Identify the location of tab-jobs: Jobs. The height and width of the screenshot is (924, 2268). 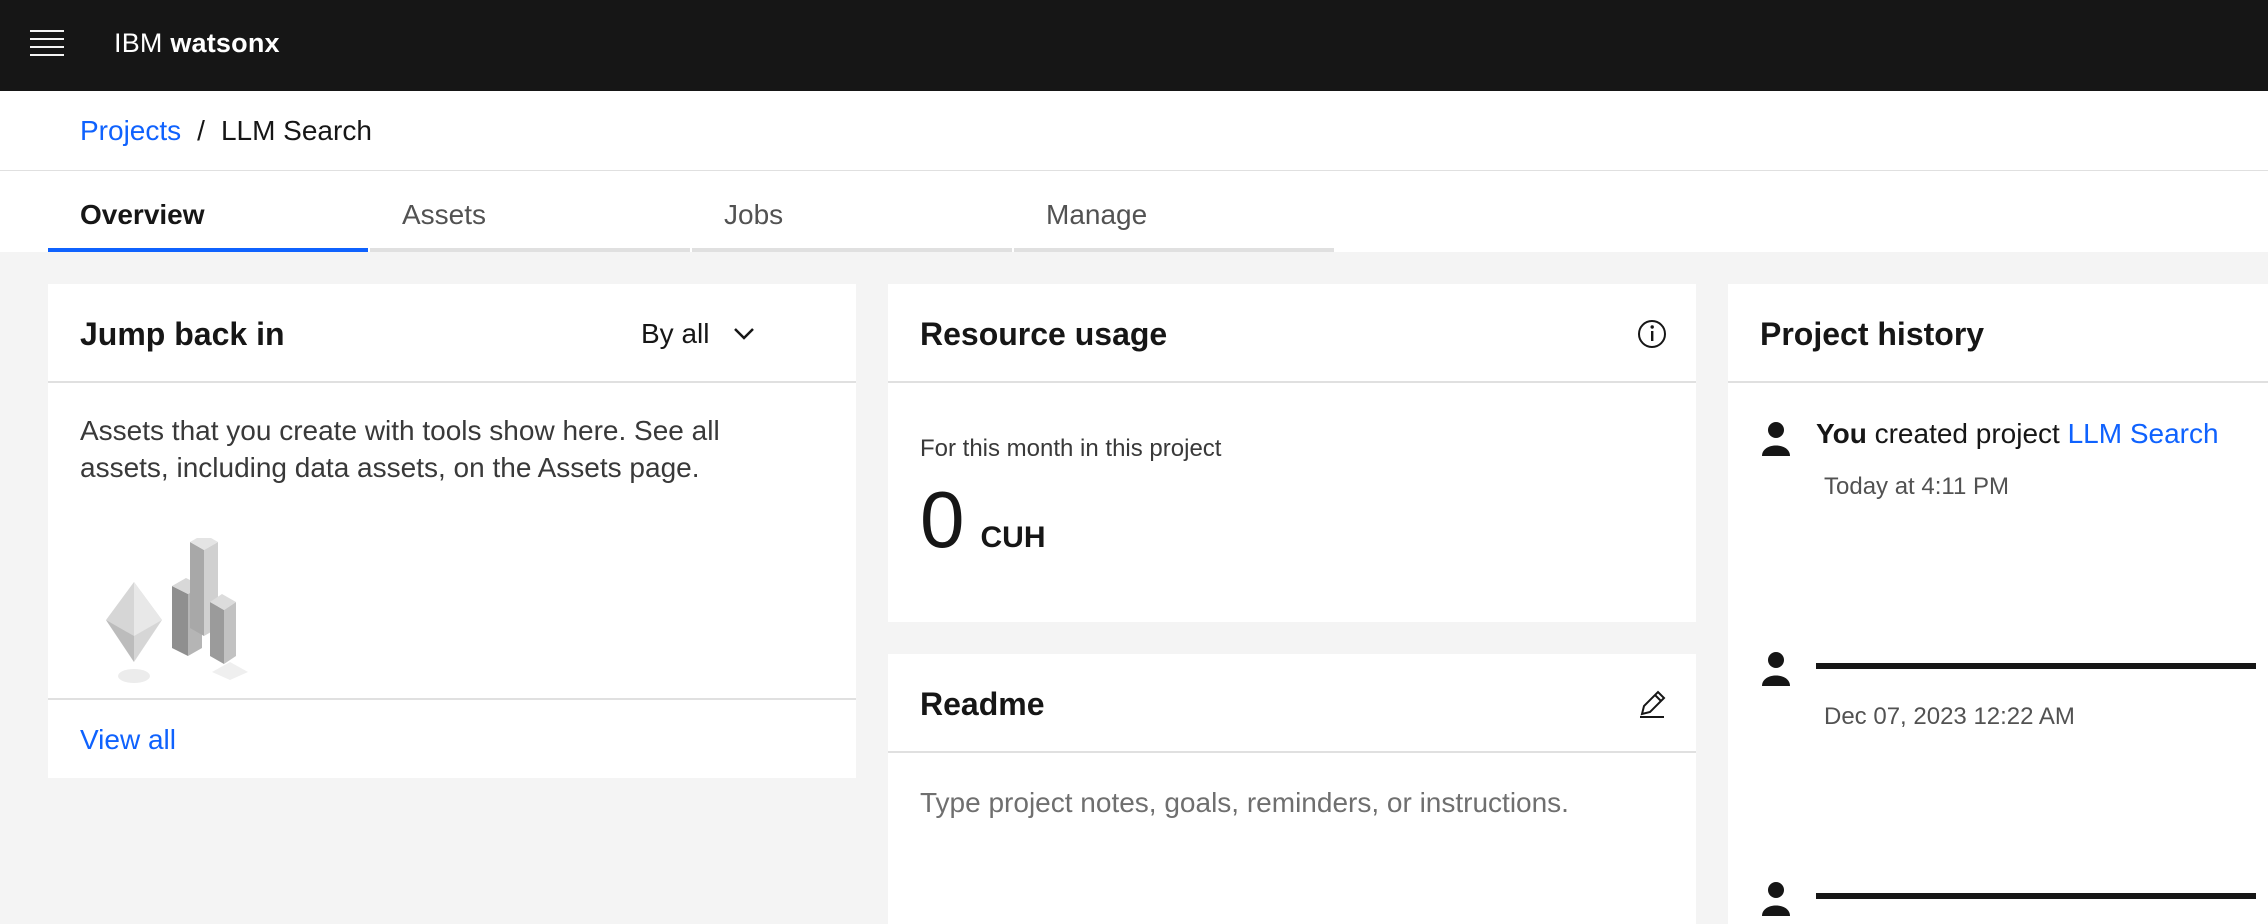
(852, 211).